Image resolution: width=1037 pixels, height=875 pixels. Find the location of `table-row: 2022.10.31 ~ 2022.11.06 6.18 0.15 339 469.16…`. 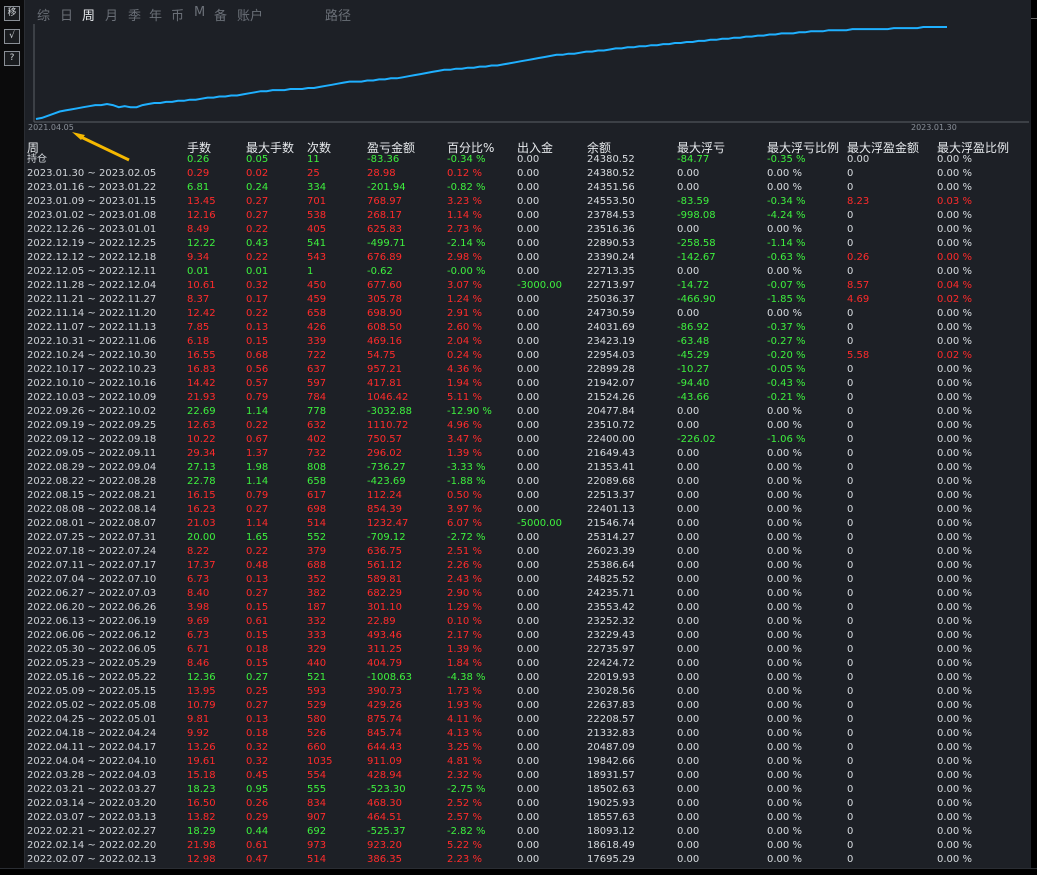

table-row: 2022.10.31 ~ 2022.11.06 6.18 0.15 339 469.16… is located at coordinates (528, 342).